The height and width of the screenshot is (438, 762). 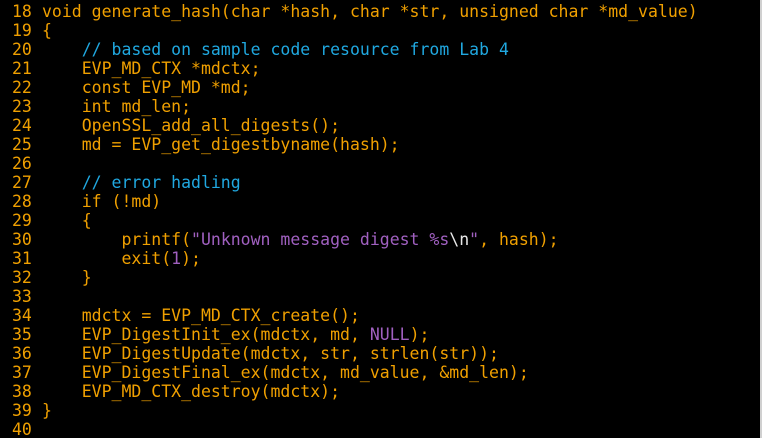 What do you see at coordinates (206, 334) in the screenshot?
I see `code-token: EVP_DigestInit_ex(mdctx, md,` at bounding box center [206, 334].